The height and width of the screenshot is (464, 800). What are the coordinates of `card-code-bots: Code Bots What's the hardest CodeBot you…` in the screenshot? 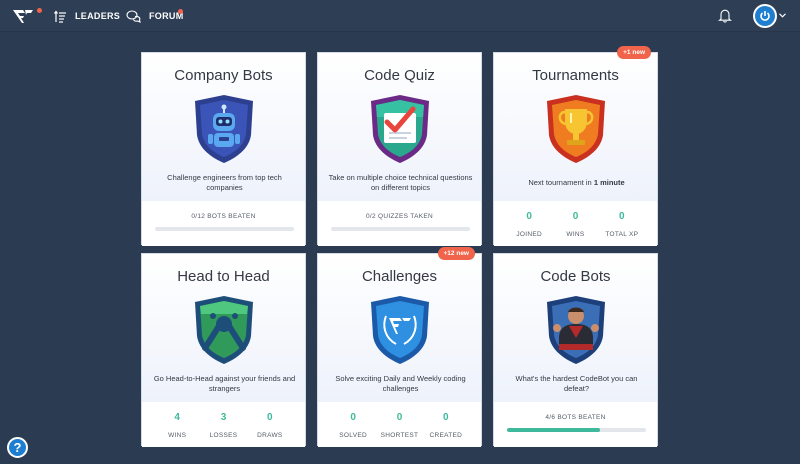 It's located at (575, 350).